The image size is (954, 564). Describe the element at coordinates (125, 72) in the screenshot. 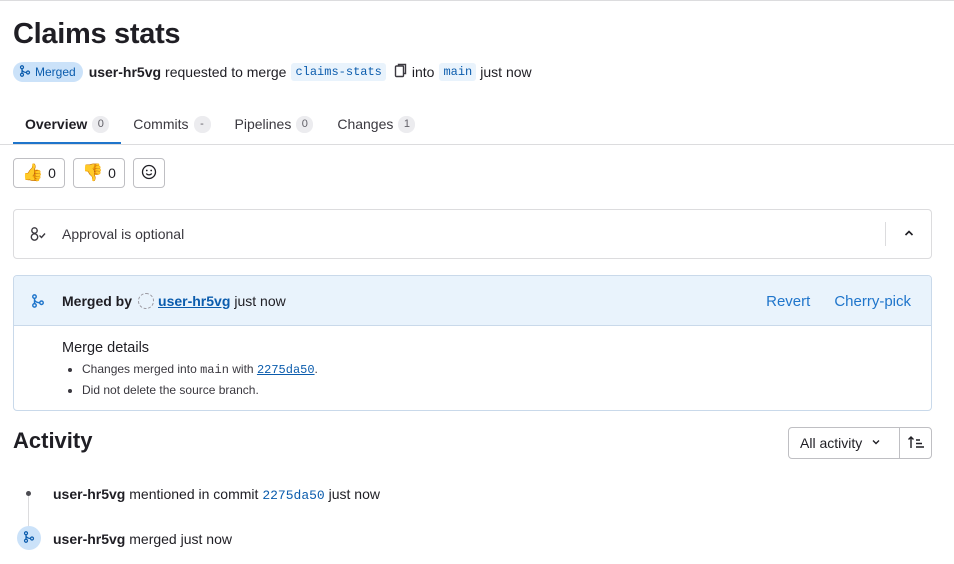

I see `author-link: user-hr5vg` at that location.